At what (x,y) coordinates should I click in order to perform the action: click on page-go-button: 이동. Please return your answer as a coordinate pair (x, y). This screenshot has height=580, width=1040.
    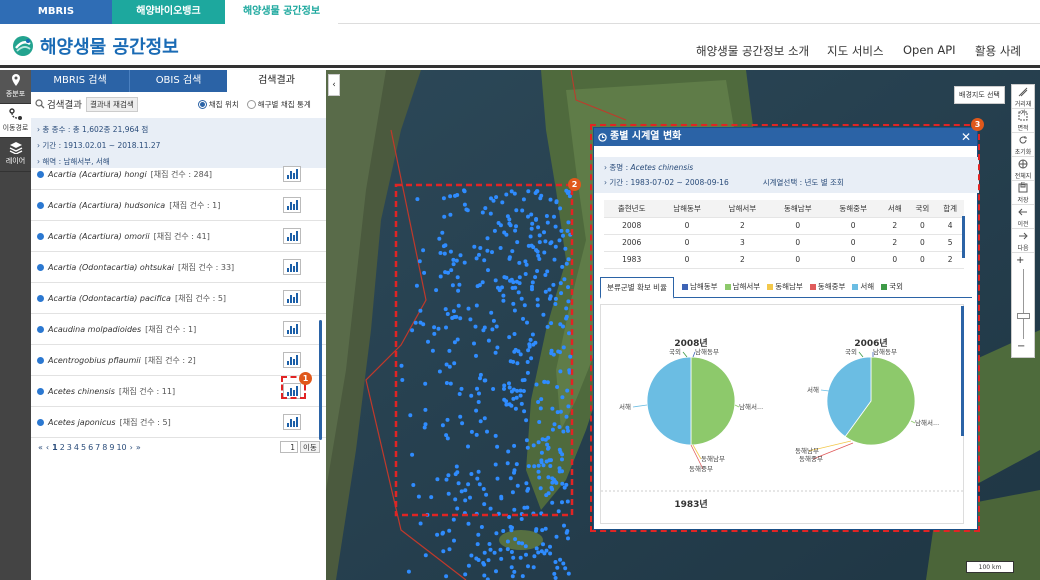
    Looking at the image, I should click on (310, 447).